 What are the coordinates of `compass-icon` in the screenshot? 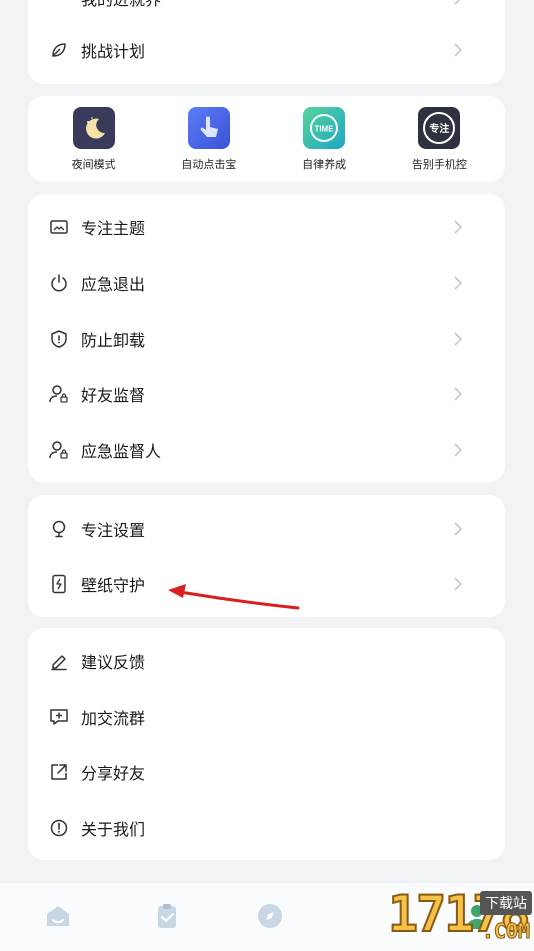 It's located at (270, 918).